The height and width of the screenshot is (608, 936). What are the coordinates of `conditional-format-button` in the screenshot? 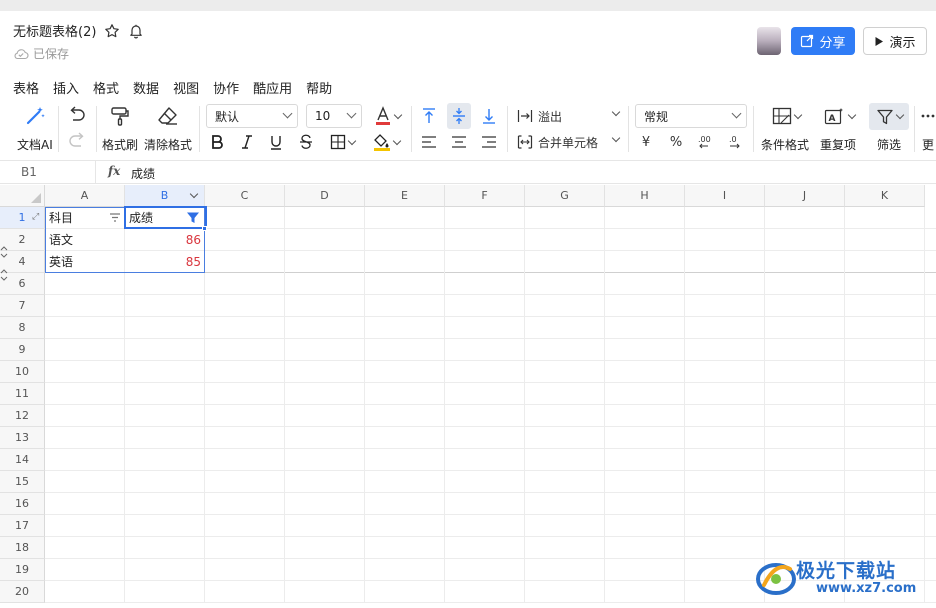 It's located at (786, 116).